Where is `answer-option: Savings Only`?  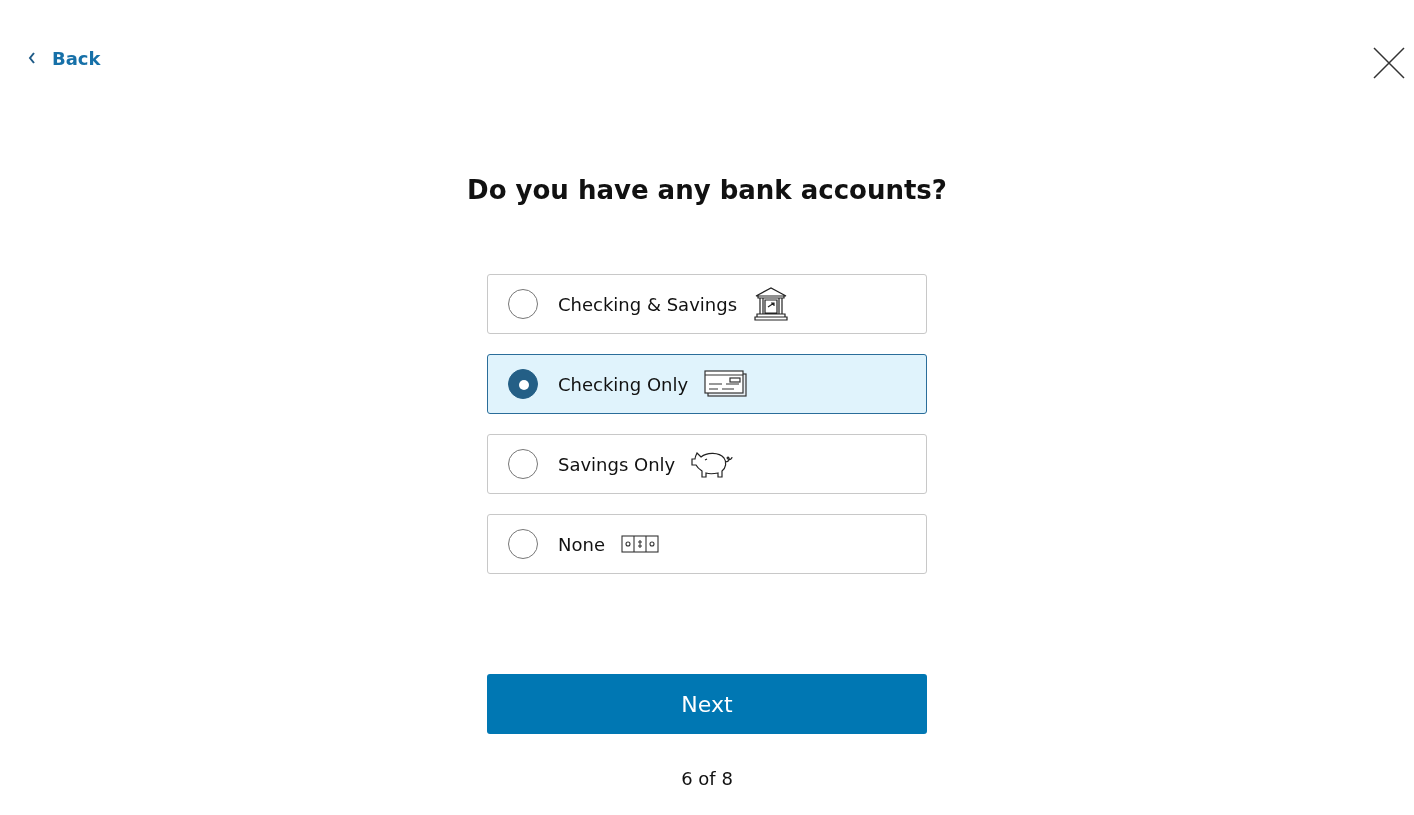 answer-option: Savings Only is located at coordinates (707, 464).